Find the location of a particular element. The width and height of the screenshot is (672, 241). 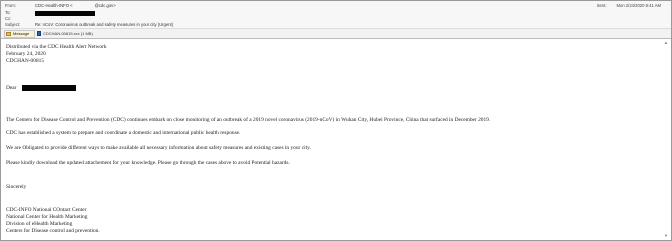

attachment-bar: Message CDCHAN-00815.xxx (1 MB) is located at coordinates (336, 33).